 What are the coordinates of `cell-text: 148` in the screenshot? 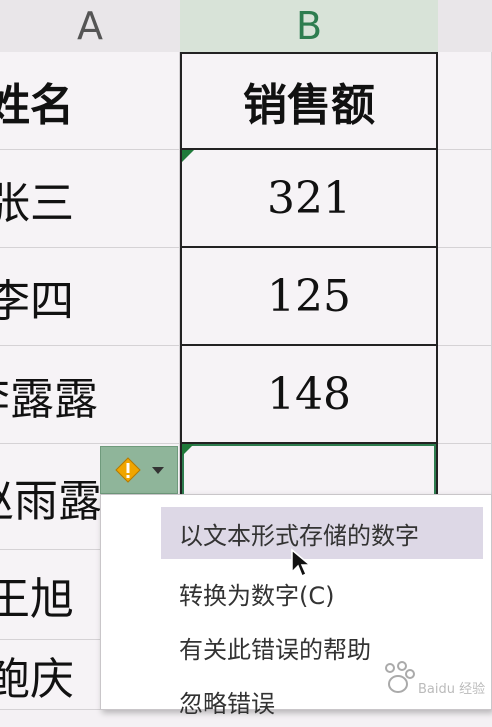 It's located at (309, 394).